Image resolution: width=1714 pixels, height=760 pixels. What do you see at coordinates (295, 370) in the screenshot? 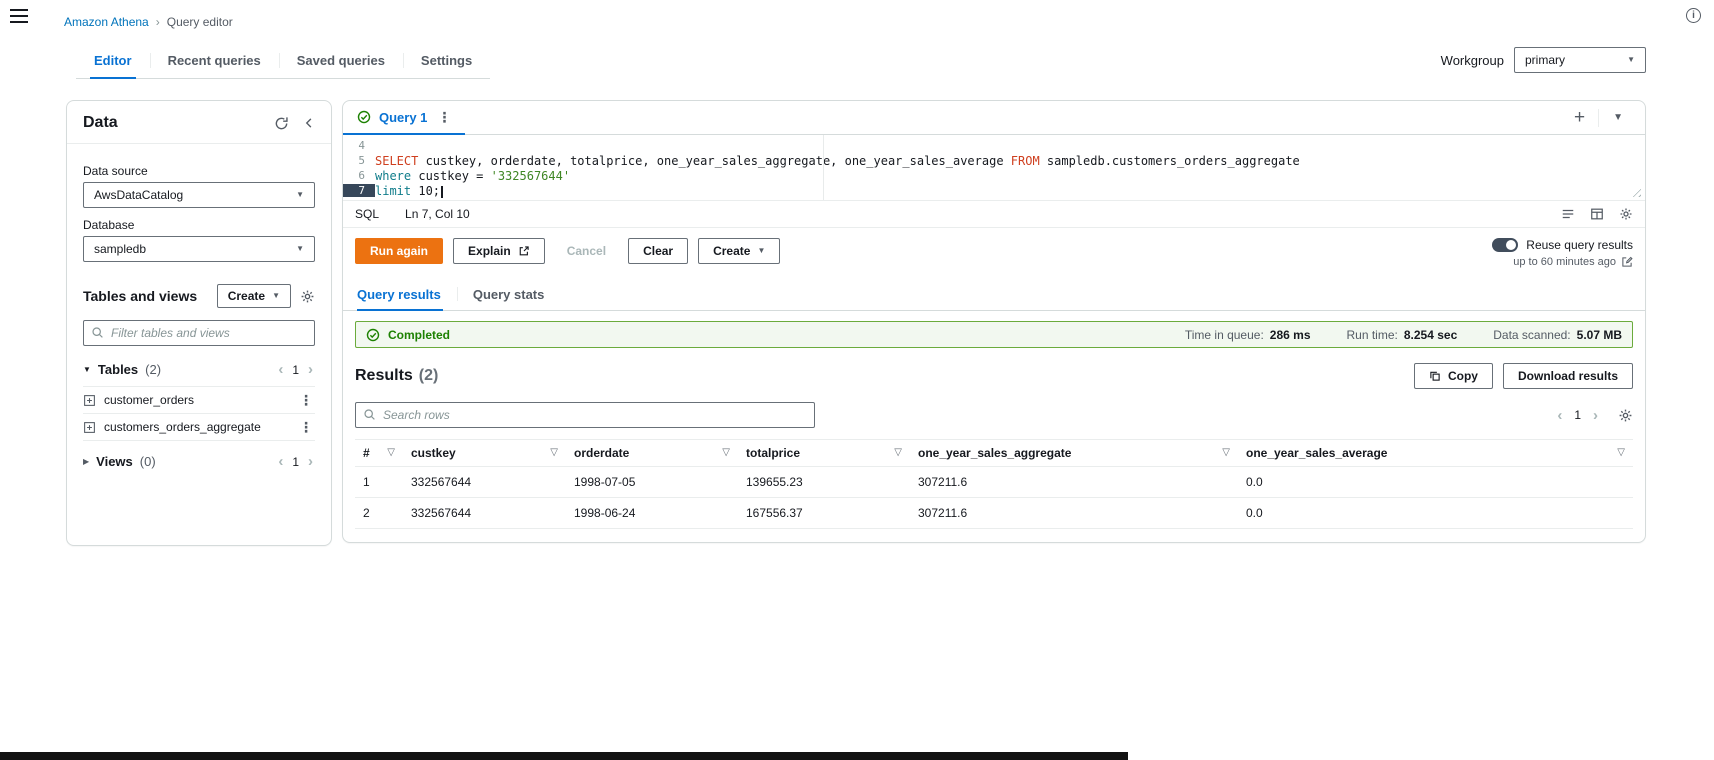
I see `tables-page-number: 1` at bounding box center [295, 370].